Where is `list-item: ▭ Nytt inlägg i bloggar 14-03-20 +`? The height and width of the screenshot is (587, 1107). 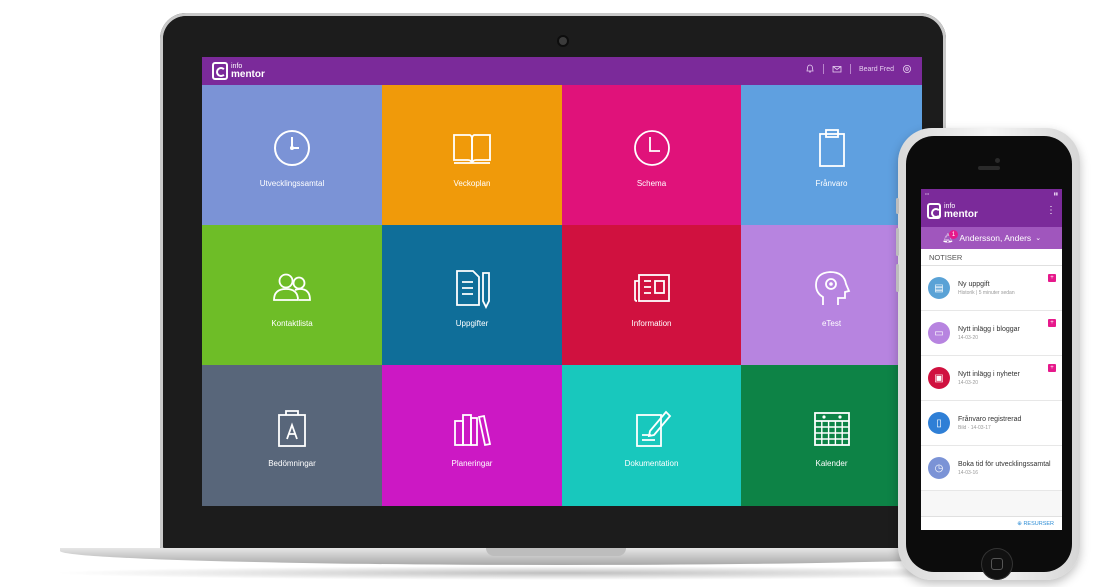
list-item: ▭ Nytt inlägg i bloggar 14-03-20 + is located at coordinates (991, 333).